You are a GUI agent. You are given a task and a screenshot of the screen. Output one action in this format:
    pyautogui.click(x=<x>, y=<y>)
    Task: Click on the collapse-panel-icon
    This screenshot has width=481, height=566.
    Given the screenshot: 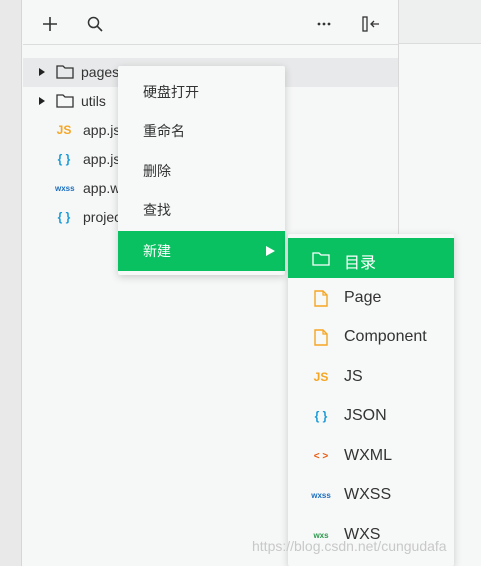 What is the action you would take?
    pyautogui.click(x=370, y=24)
    